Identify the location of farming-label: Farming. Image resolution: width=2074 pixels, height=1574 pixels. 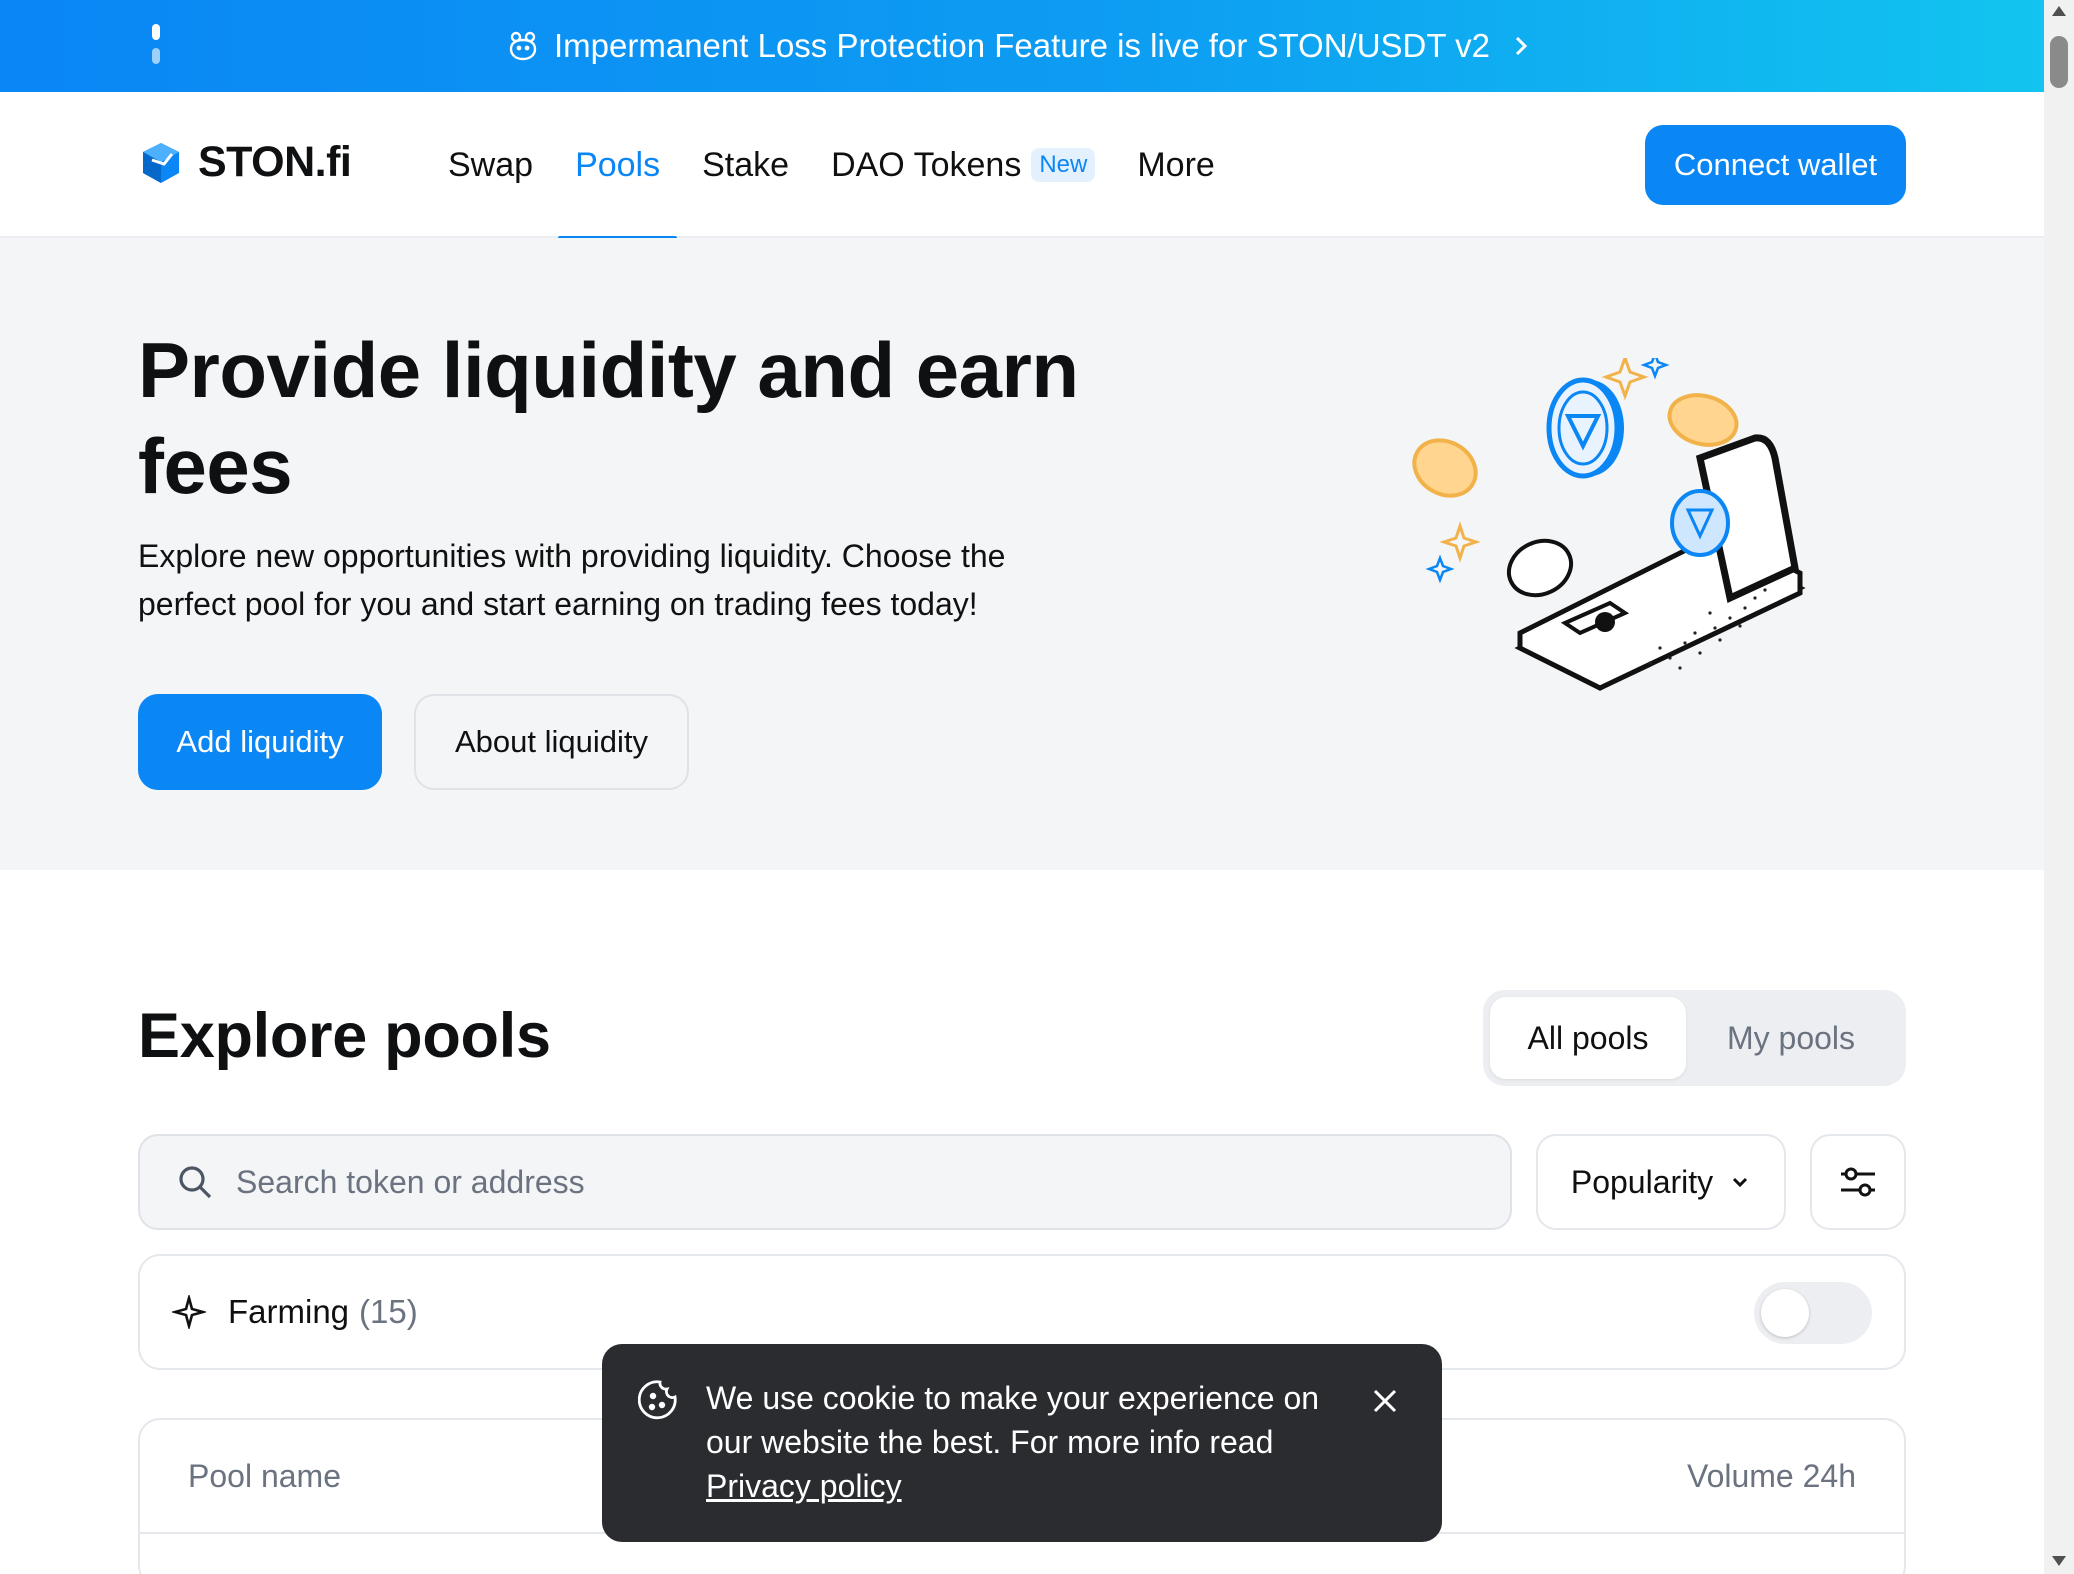
(289, 1311).